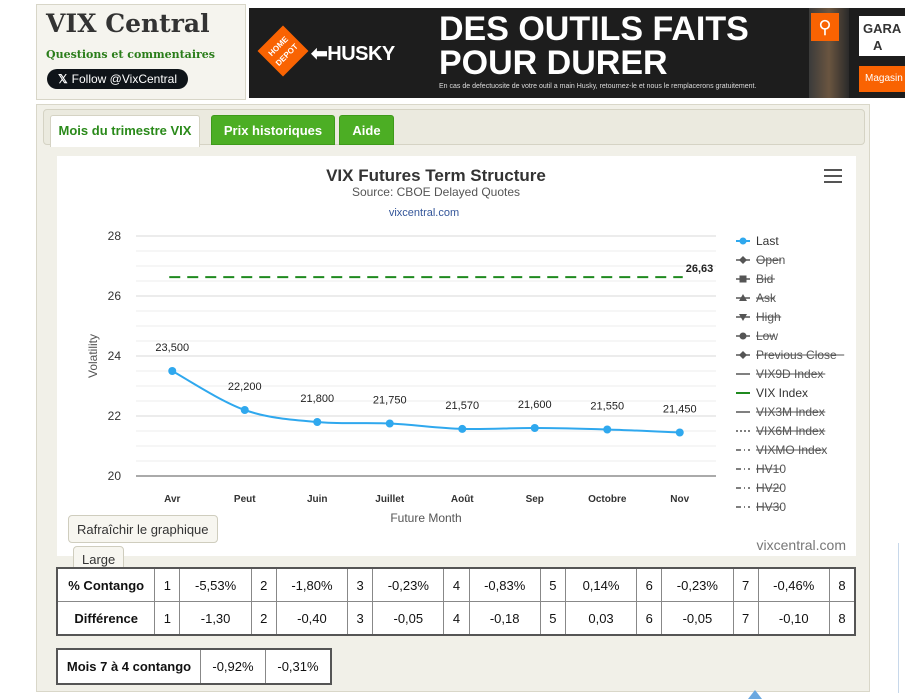 Image resolution: width=905 pixels, height=700 pixels. What do you see at coordinates (882, 28) in the screenshot?
I see `ad-side-text-1: GARA` at bounding box center [882, 28].